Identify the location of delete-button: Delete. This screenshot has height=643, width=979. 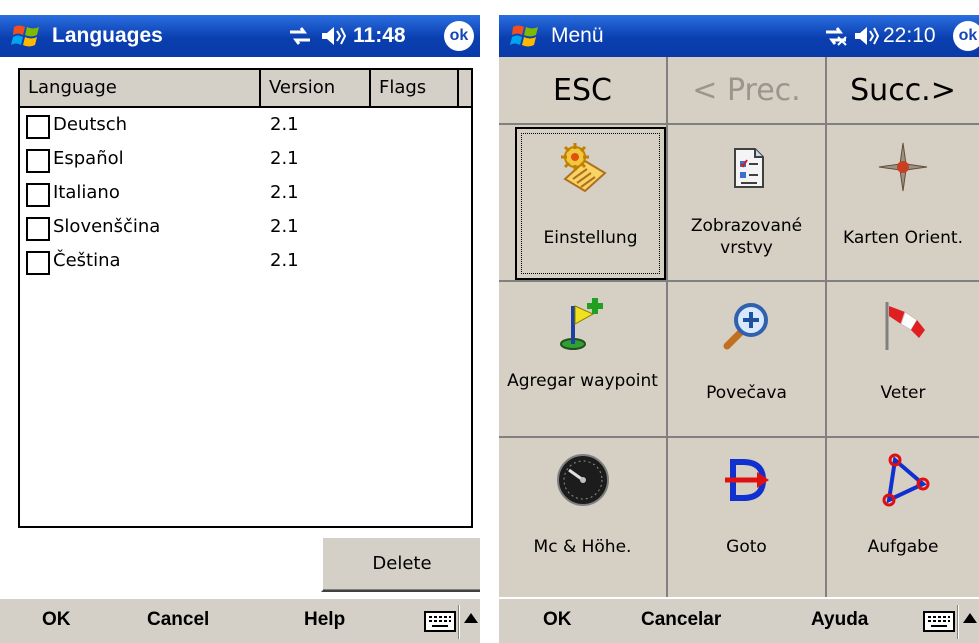
(400, 564).